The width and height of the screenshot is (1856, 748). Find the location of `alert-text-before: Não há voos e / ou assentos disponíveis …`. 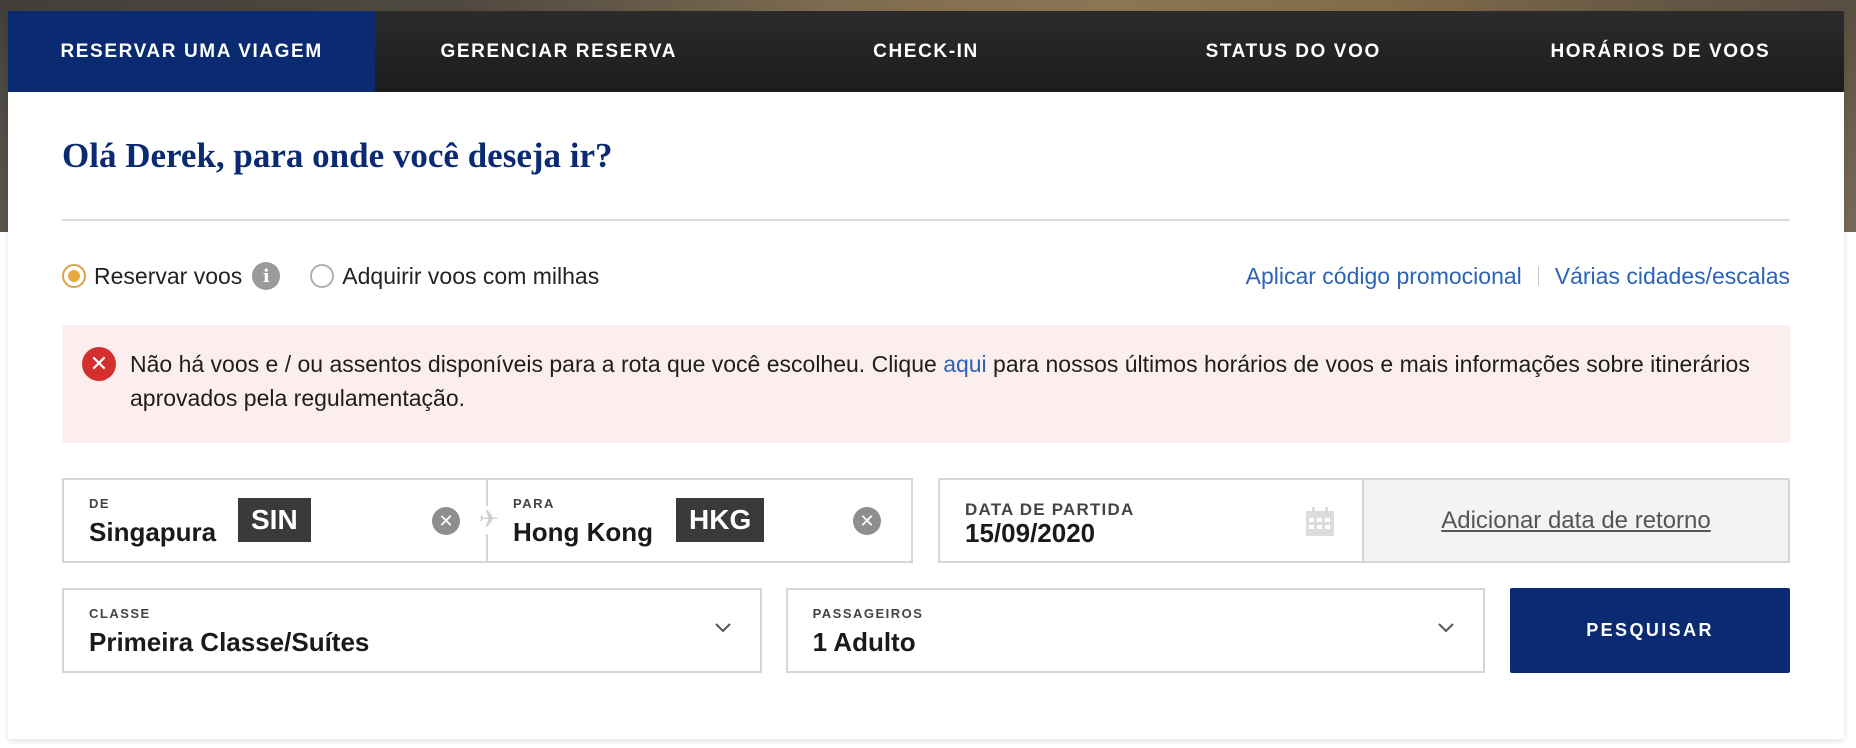

alert-text-before: Não há voos e / ou assentos disponíveis … is located at coordinates (537, 364).